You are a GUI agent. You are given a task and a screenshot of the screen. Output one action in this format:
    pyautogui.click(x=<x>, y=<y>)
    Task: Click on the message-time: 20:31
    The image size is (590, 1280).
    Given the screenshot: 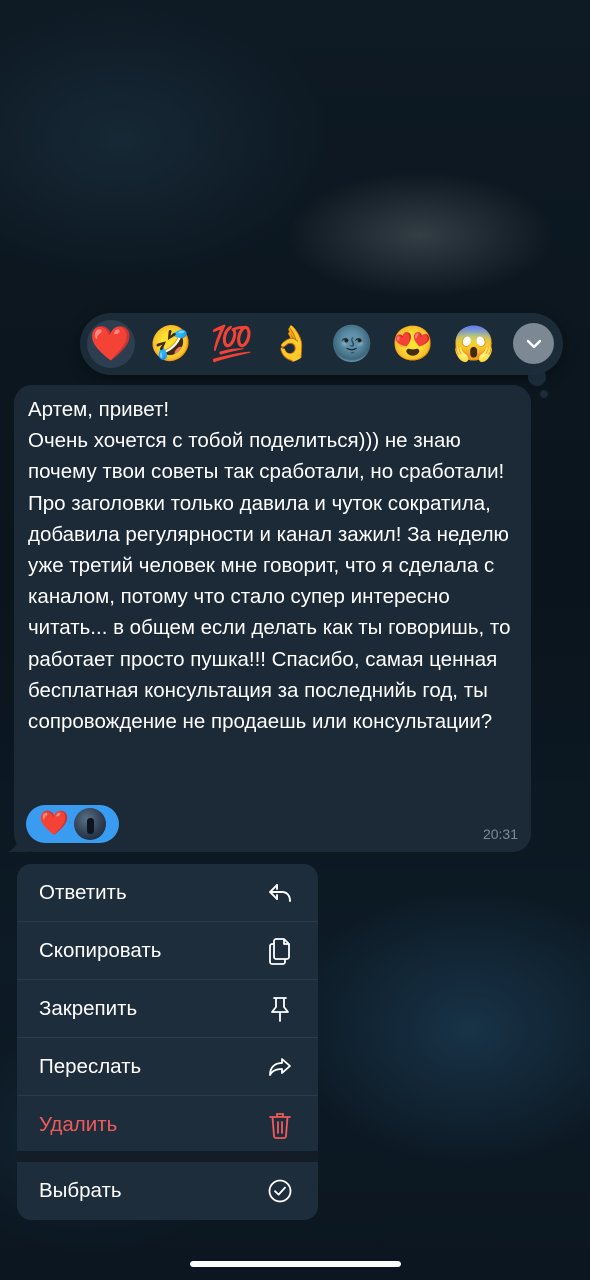 What is the action you would take?
    pyautogui.click(x=500, y=834)
    